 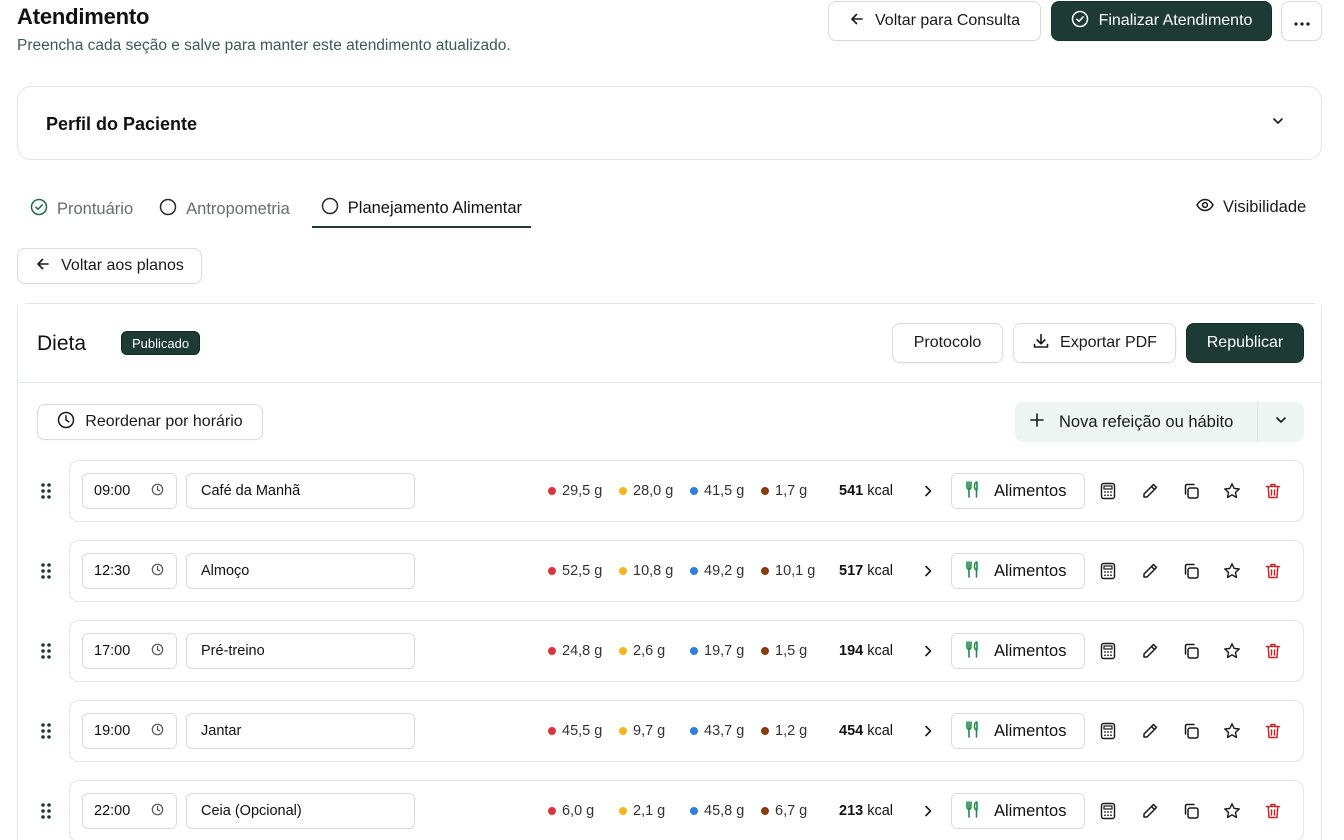 What do you see at coordinates (129, 651) in the screenshot?
I see `meal-time-input: 17:00` at bounding box center [129, 651].